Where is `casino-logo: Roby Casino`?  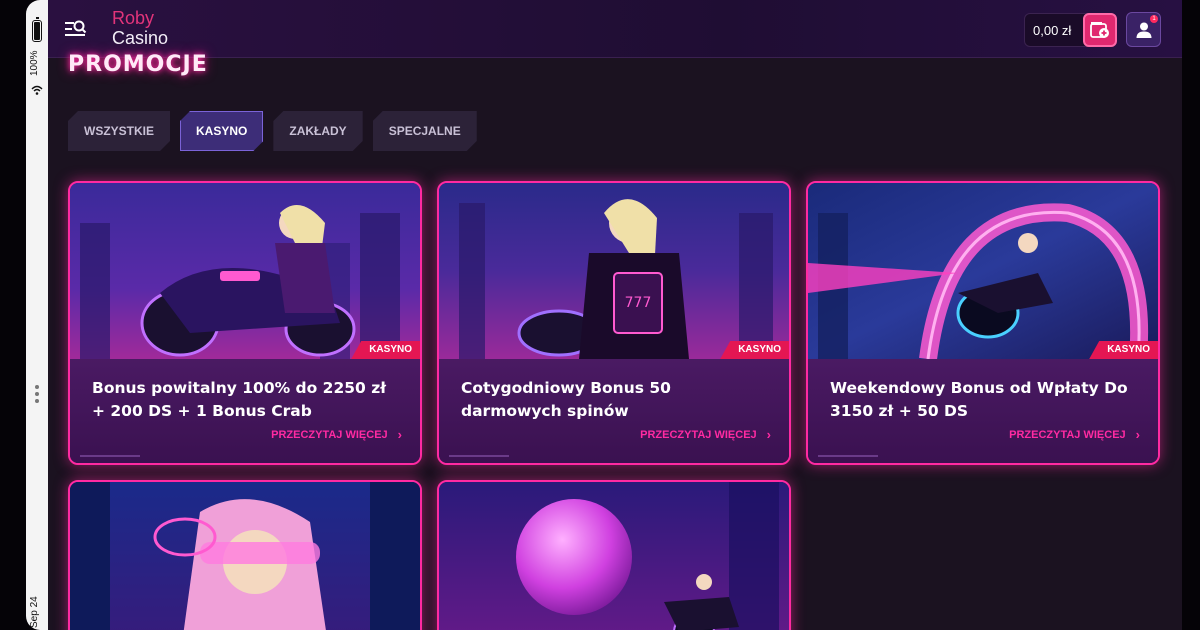
casino-logo: Roby Casino is located at coordinates (140, 28).